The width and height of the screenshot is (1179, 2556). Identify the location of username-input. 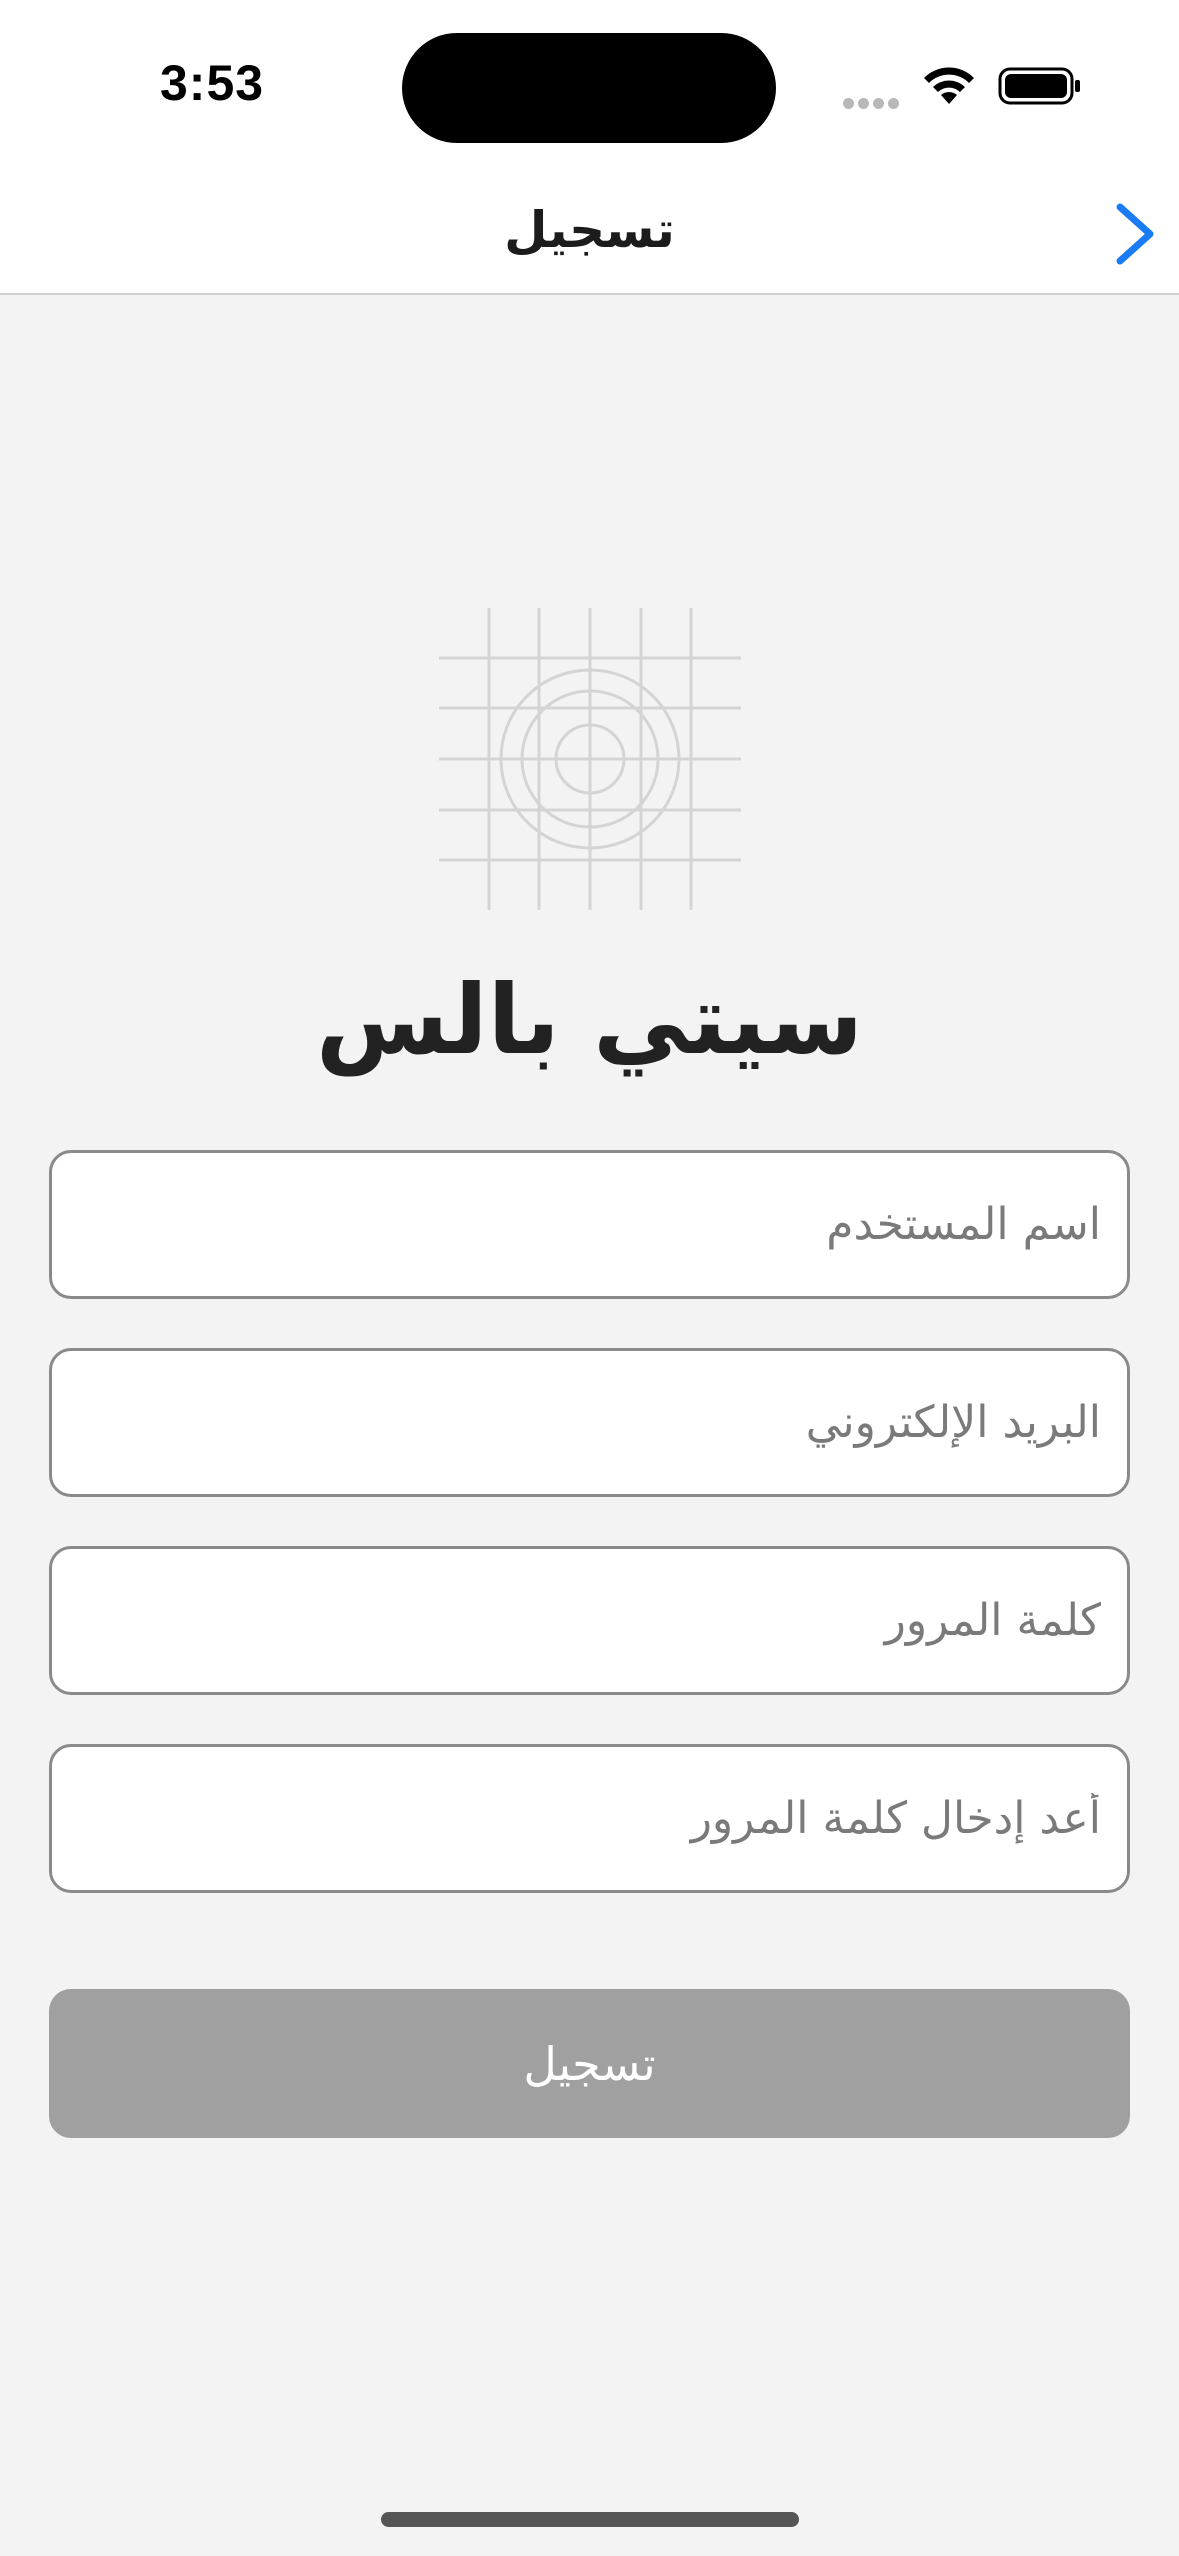
(589, 1224).